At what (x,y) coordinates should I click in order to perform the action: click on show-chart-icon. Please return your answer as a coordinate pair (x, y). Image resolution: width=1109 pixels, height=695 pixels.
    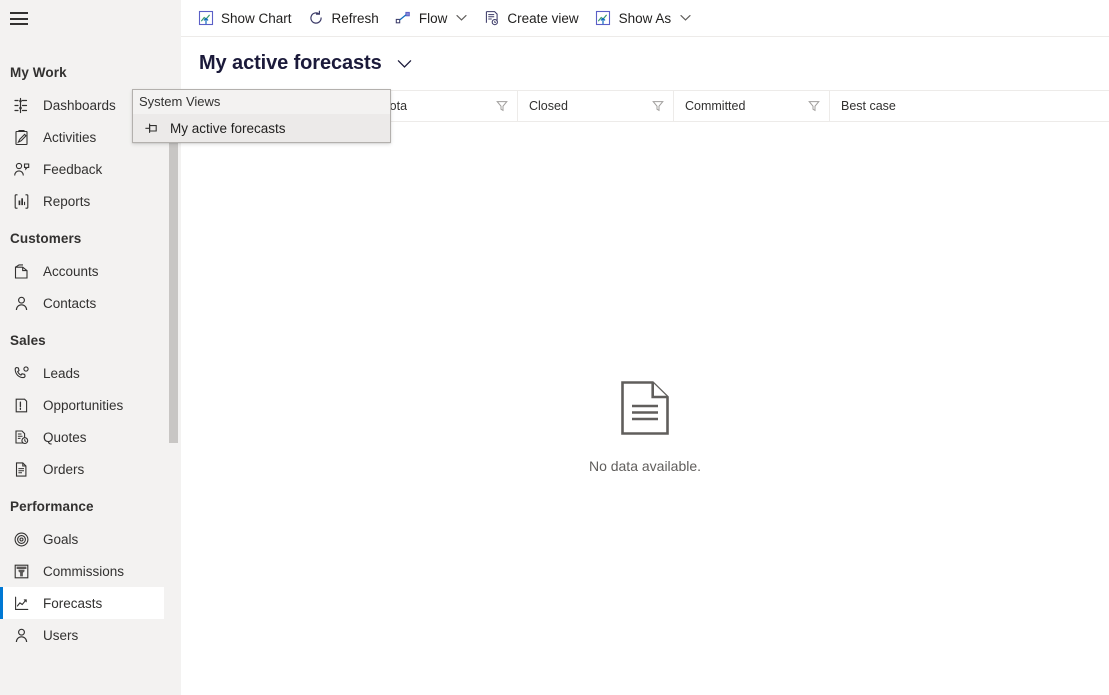
    Looking at the image, I should click on (205, 18).